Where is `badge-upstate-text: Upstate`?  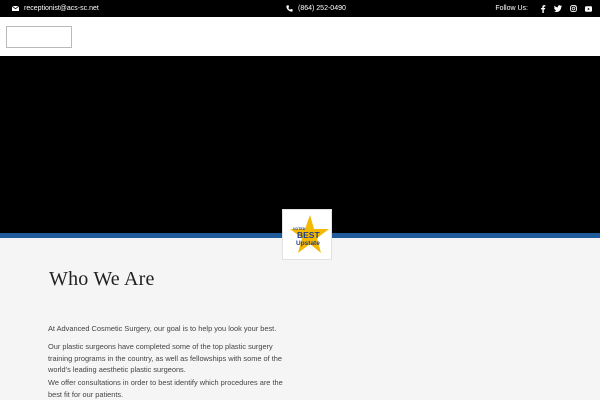 badge-upstate-text: Upstate is located at coordinates (308, 243).